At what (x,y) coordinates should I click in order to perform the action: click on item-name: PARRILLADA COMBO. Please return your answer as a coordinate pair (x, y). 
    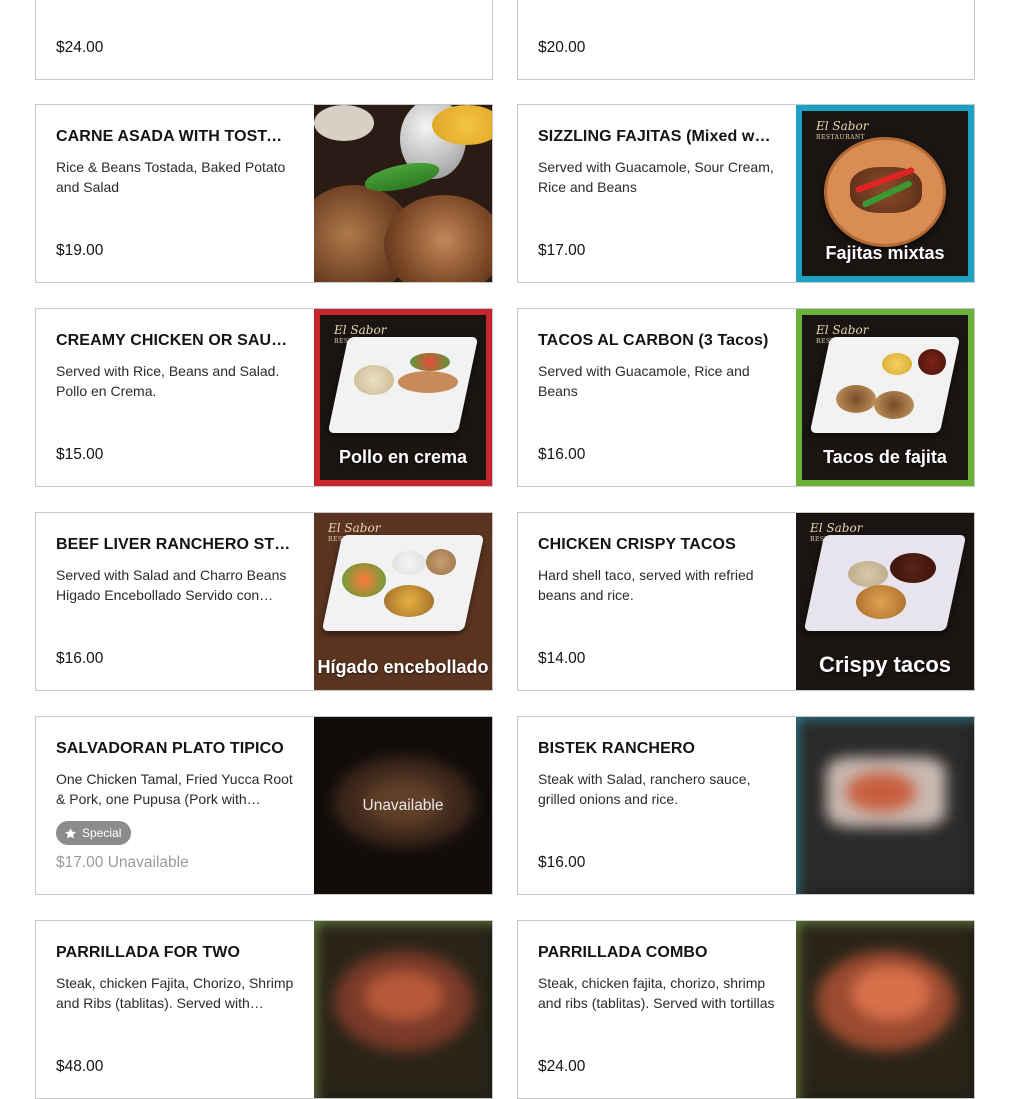
    Looking at the image, I should click on (623, 952).